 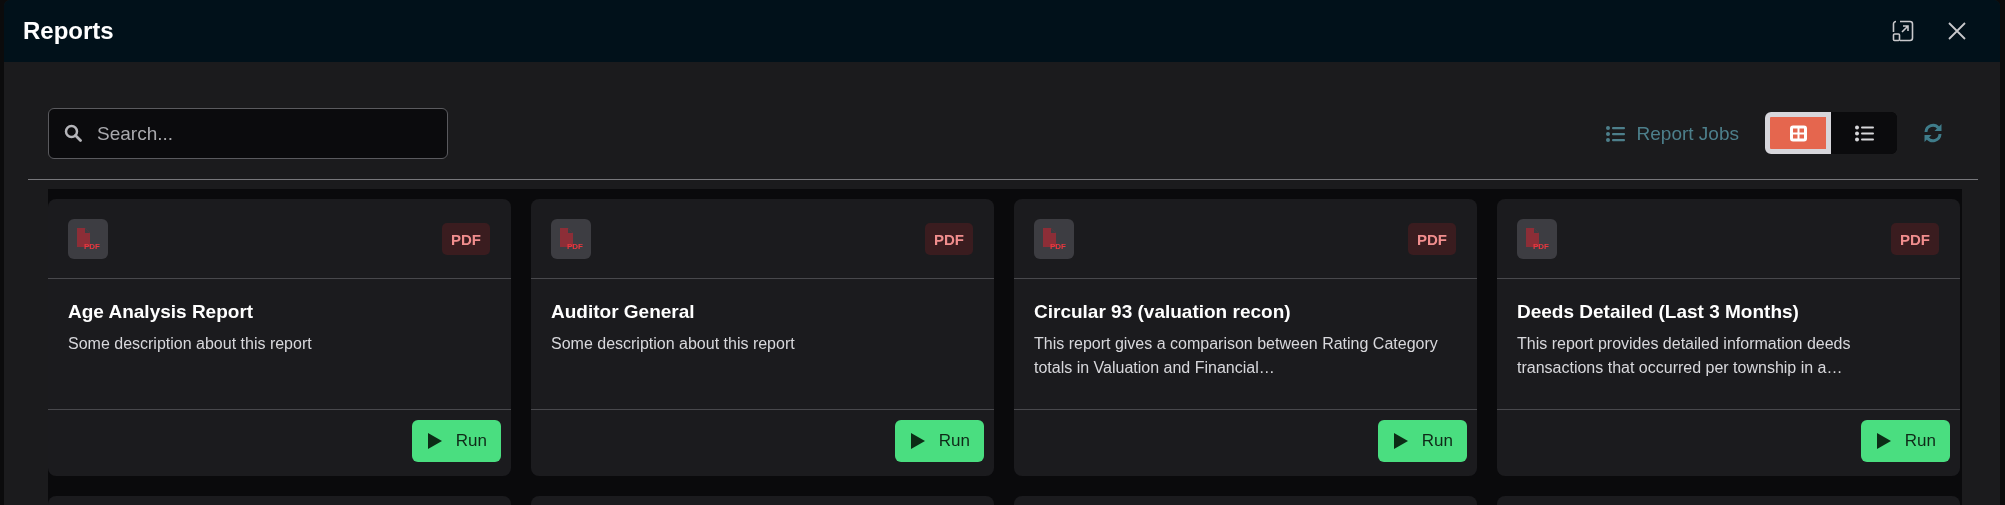 I want to click on report-title: Auditor General, so click(x=623, y=312).